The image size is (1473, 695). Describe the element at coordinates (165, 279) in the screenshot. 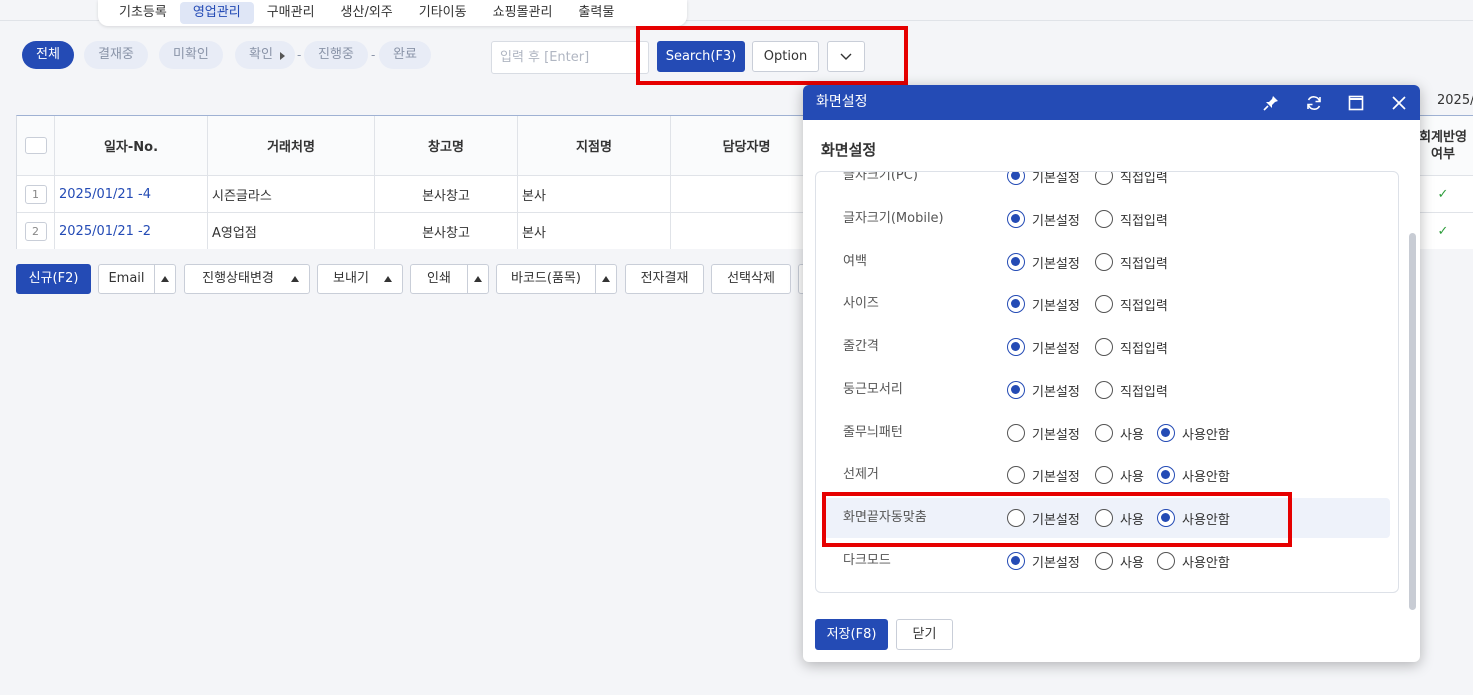

I see `email-menu-toggle` at that location.